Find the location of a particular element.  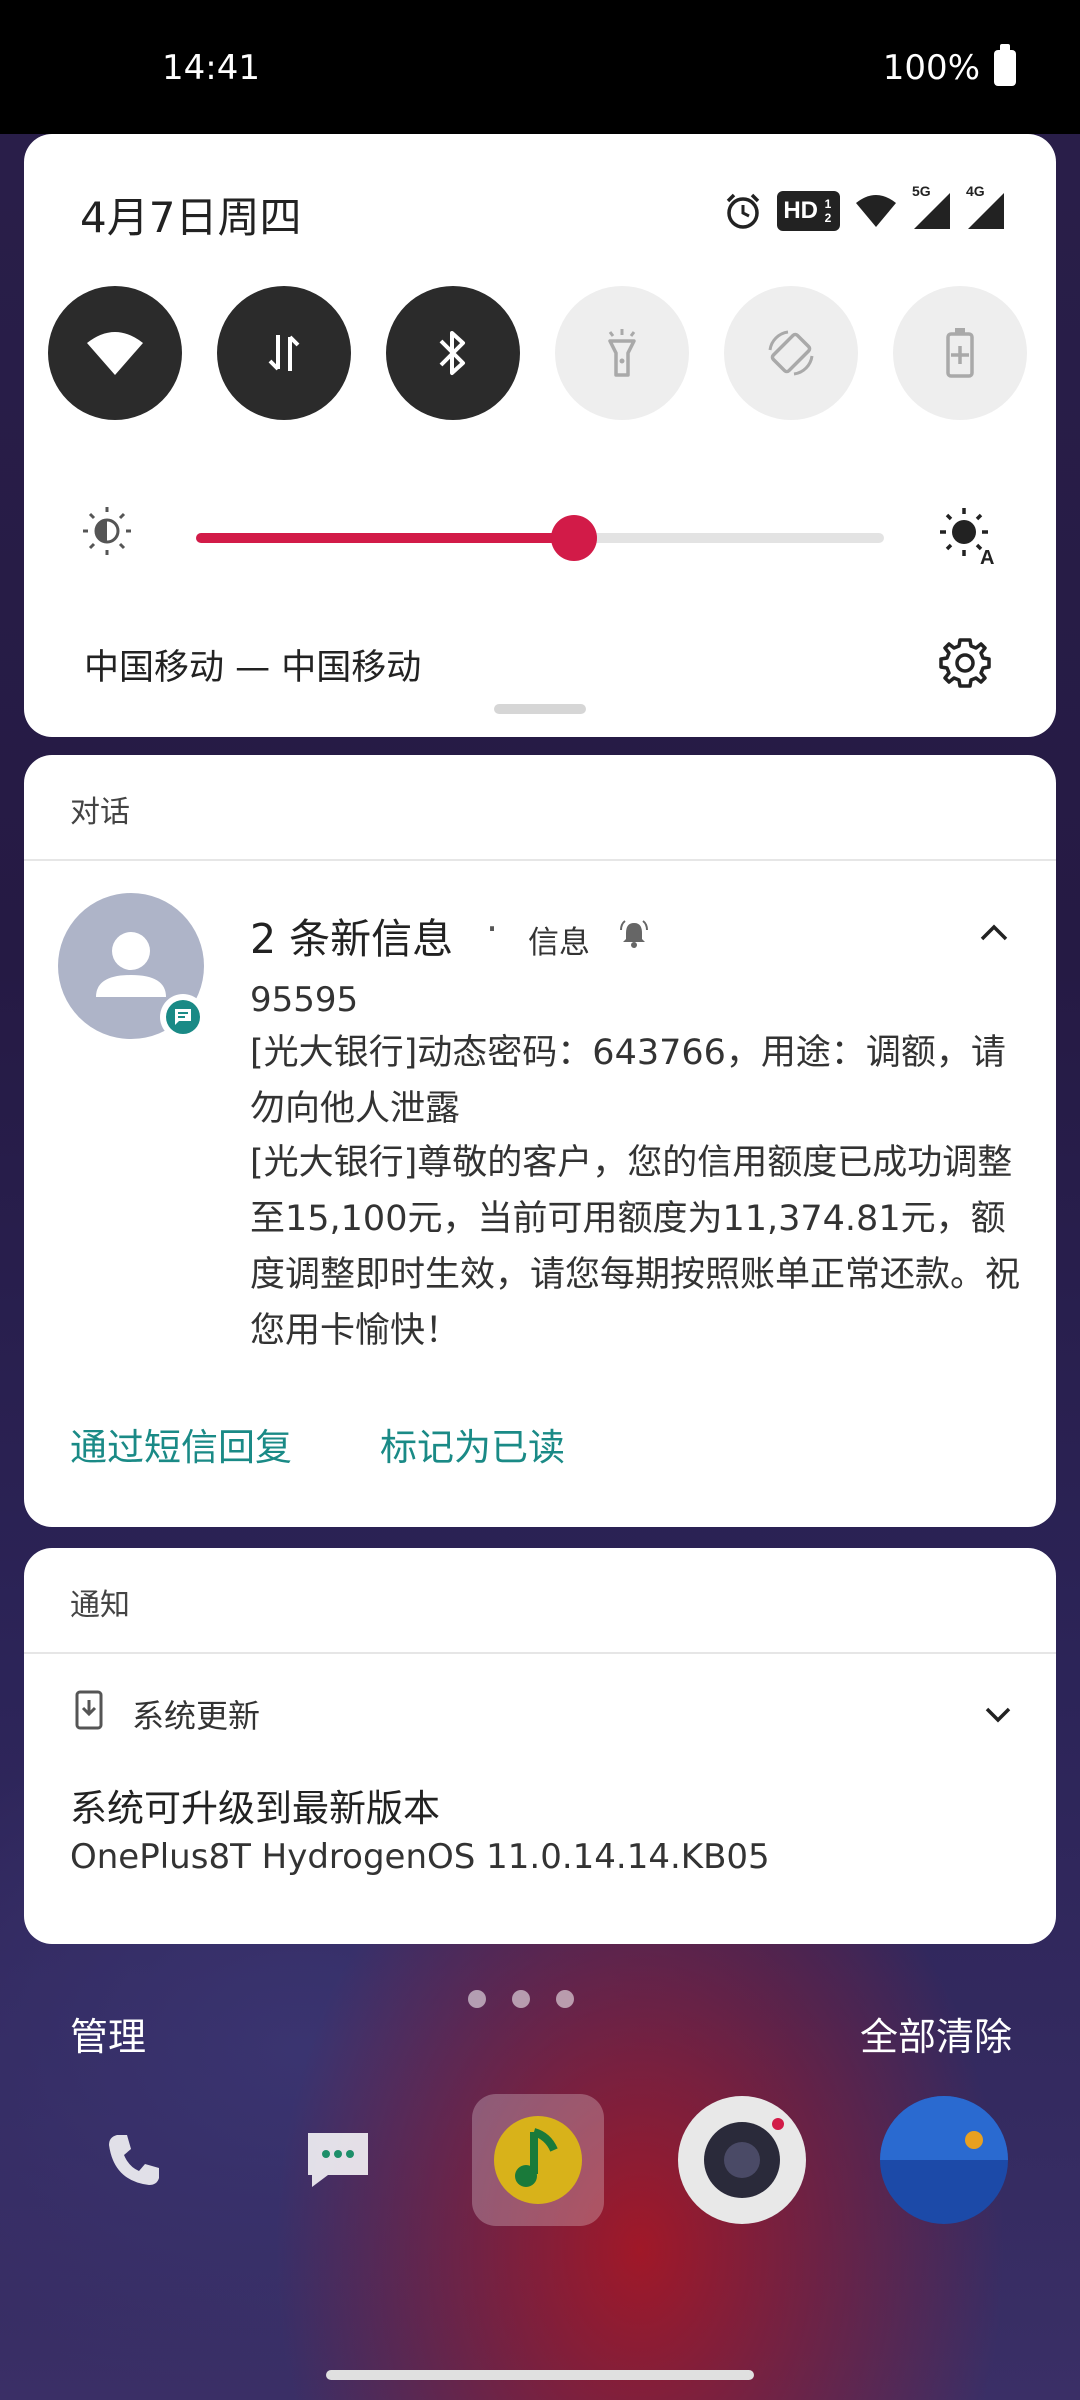

conversation-divider is located at coordinates (540, 860).